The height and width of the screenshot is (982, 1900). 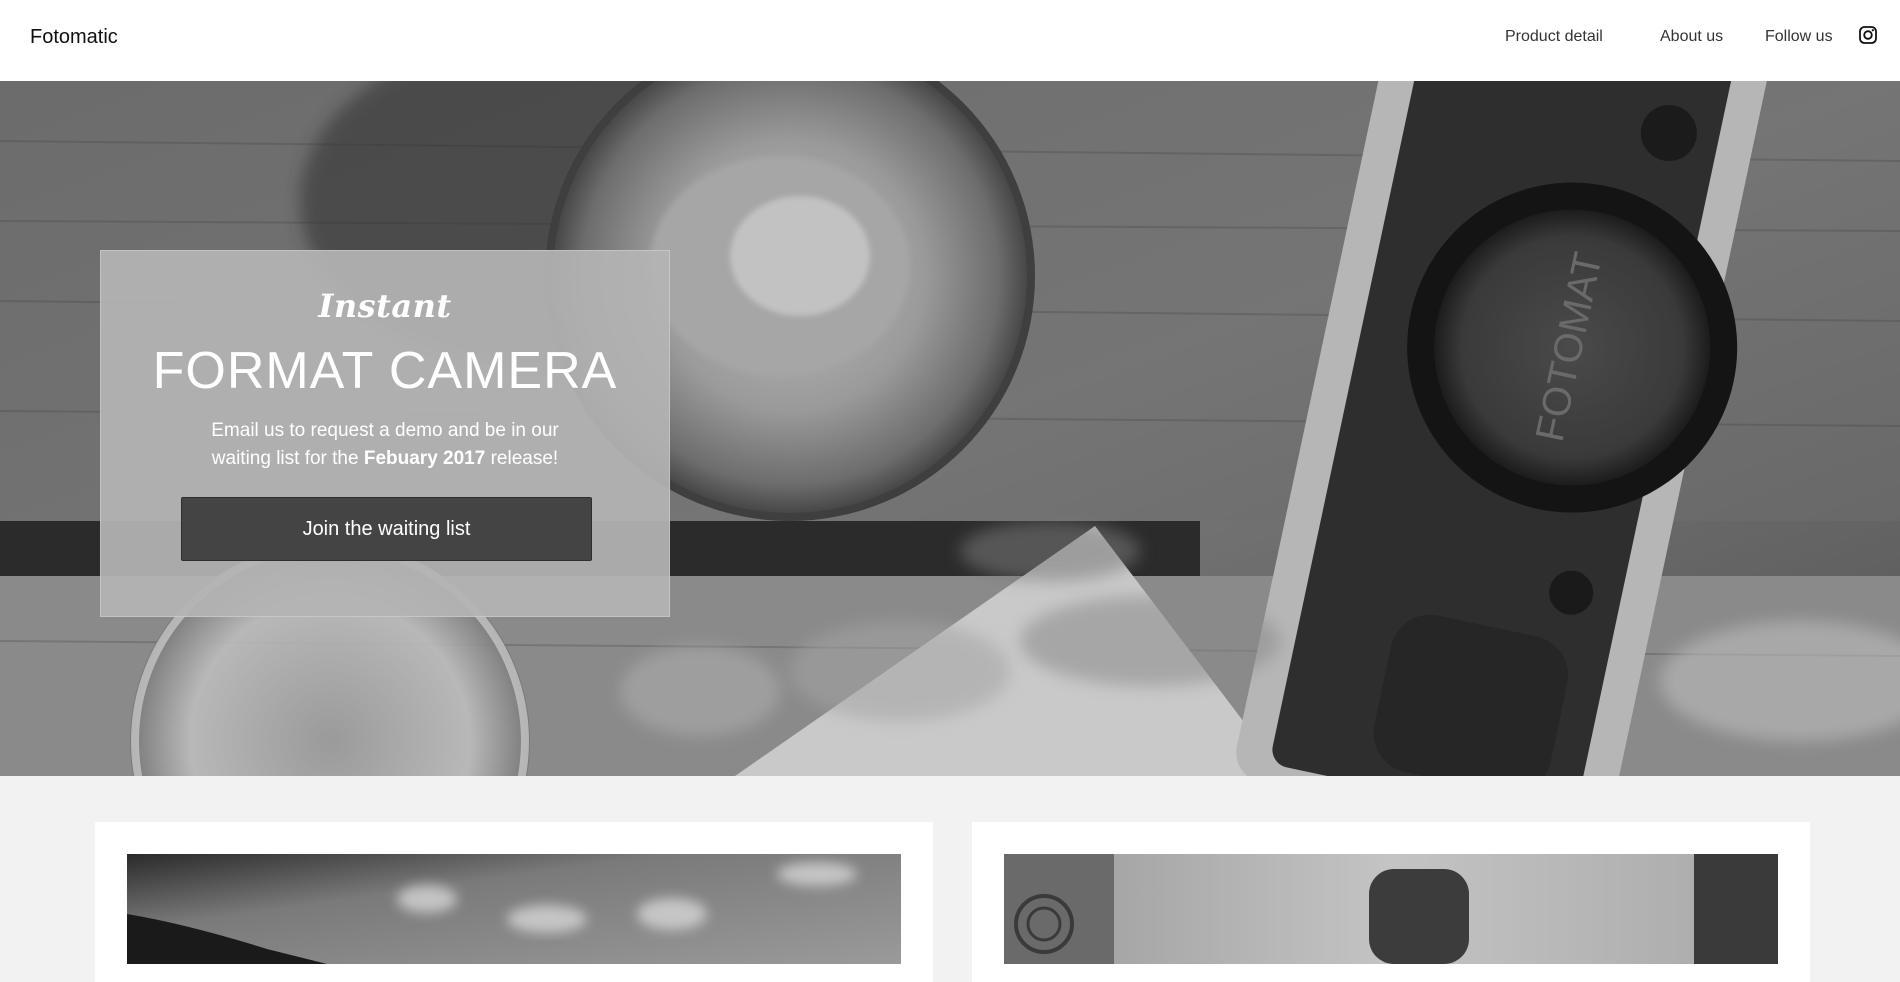 I want to click on release-date: Febuary 2017, so click(x=424, y=458).